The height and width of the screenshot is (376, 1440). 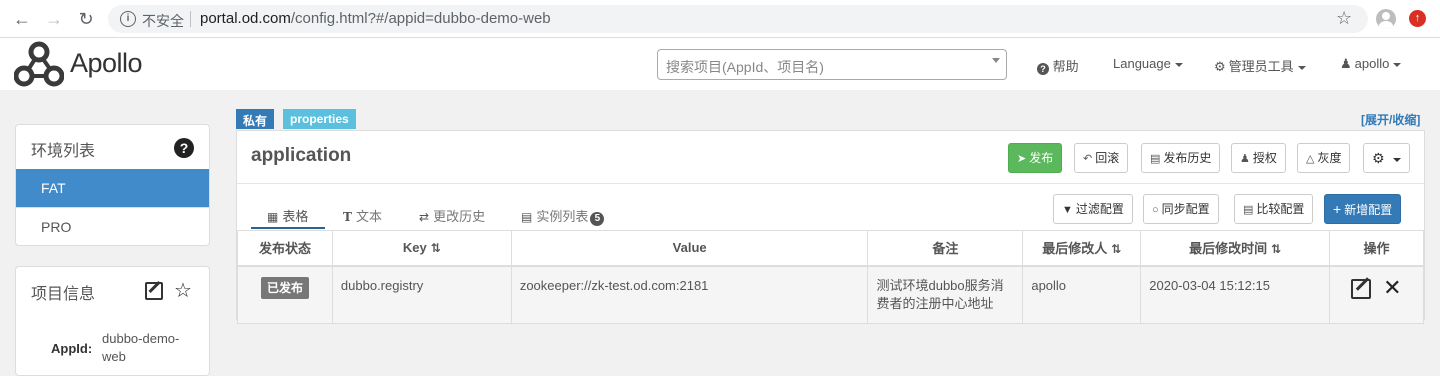 What do you see at coordinates (1099, 209) in the screenshot?
I see `filter-config-label: 过滤配置` at bounding box center [1099, 209].